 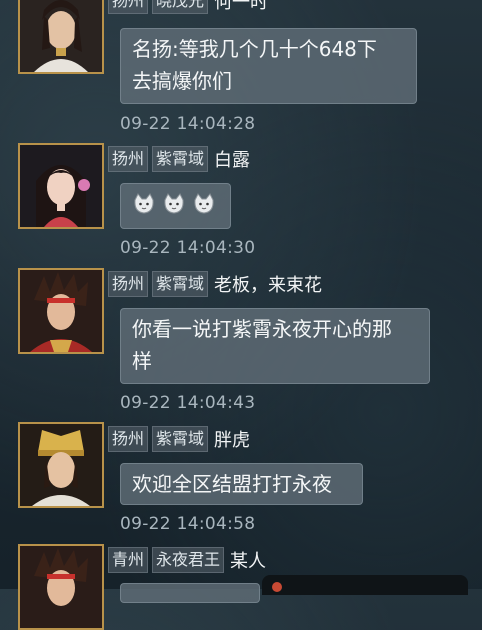 I want to click on message-bubble: 欢迎全区结盟打打永夜, so click(x=241, y=484).